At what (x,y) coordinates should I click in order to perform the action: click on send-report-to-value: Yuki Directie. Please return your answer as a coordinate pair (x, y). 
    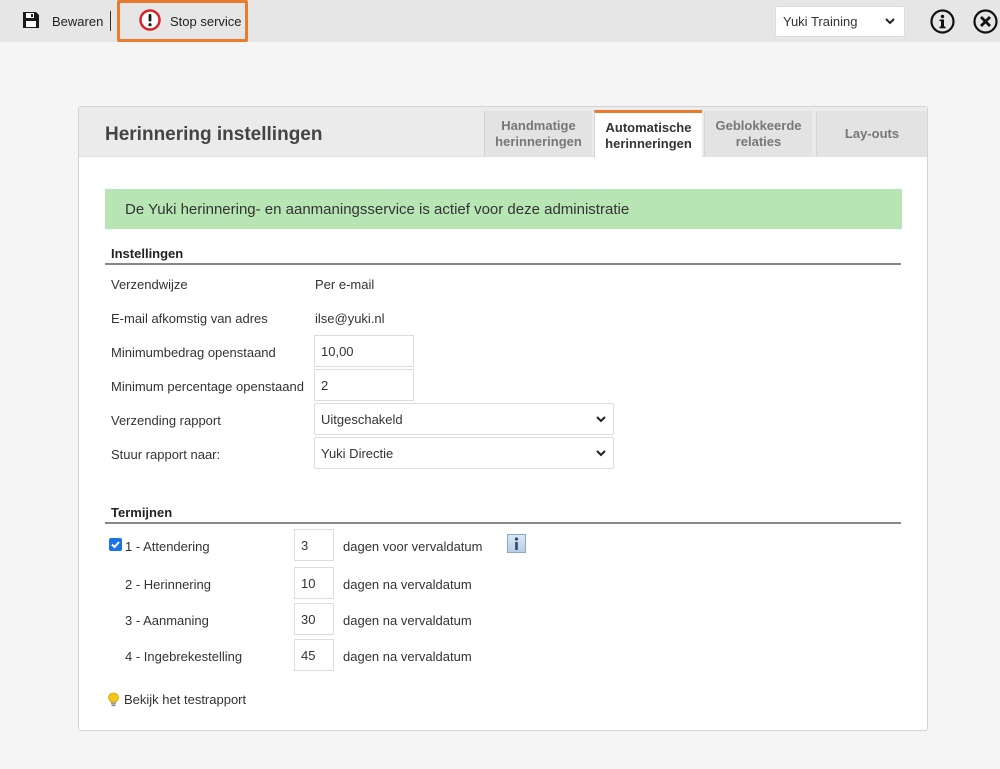
    Looking at the image, I should click on (357, 453).